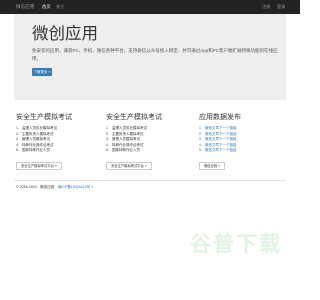 The height and width of the screenshot is (300, 320). I want to click on footer-copyright: © 2016-2024 · 微信应用 ·, so click(36, 187).